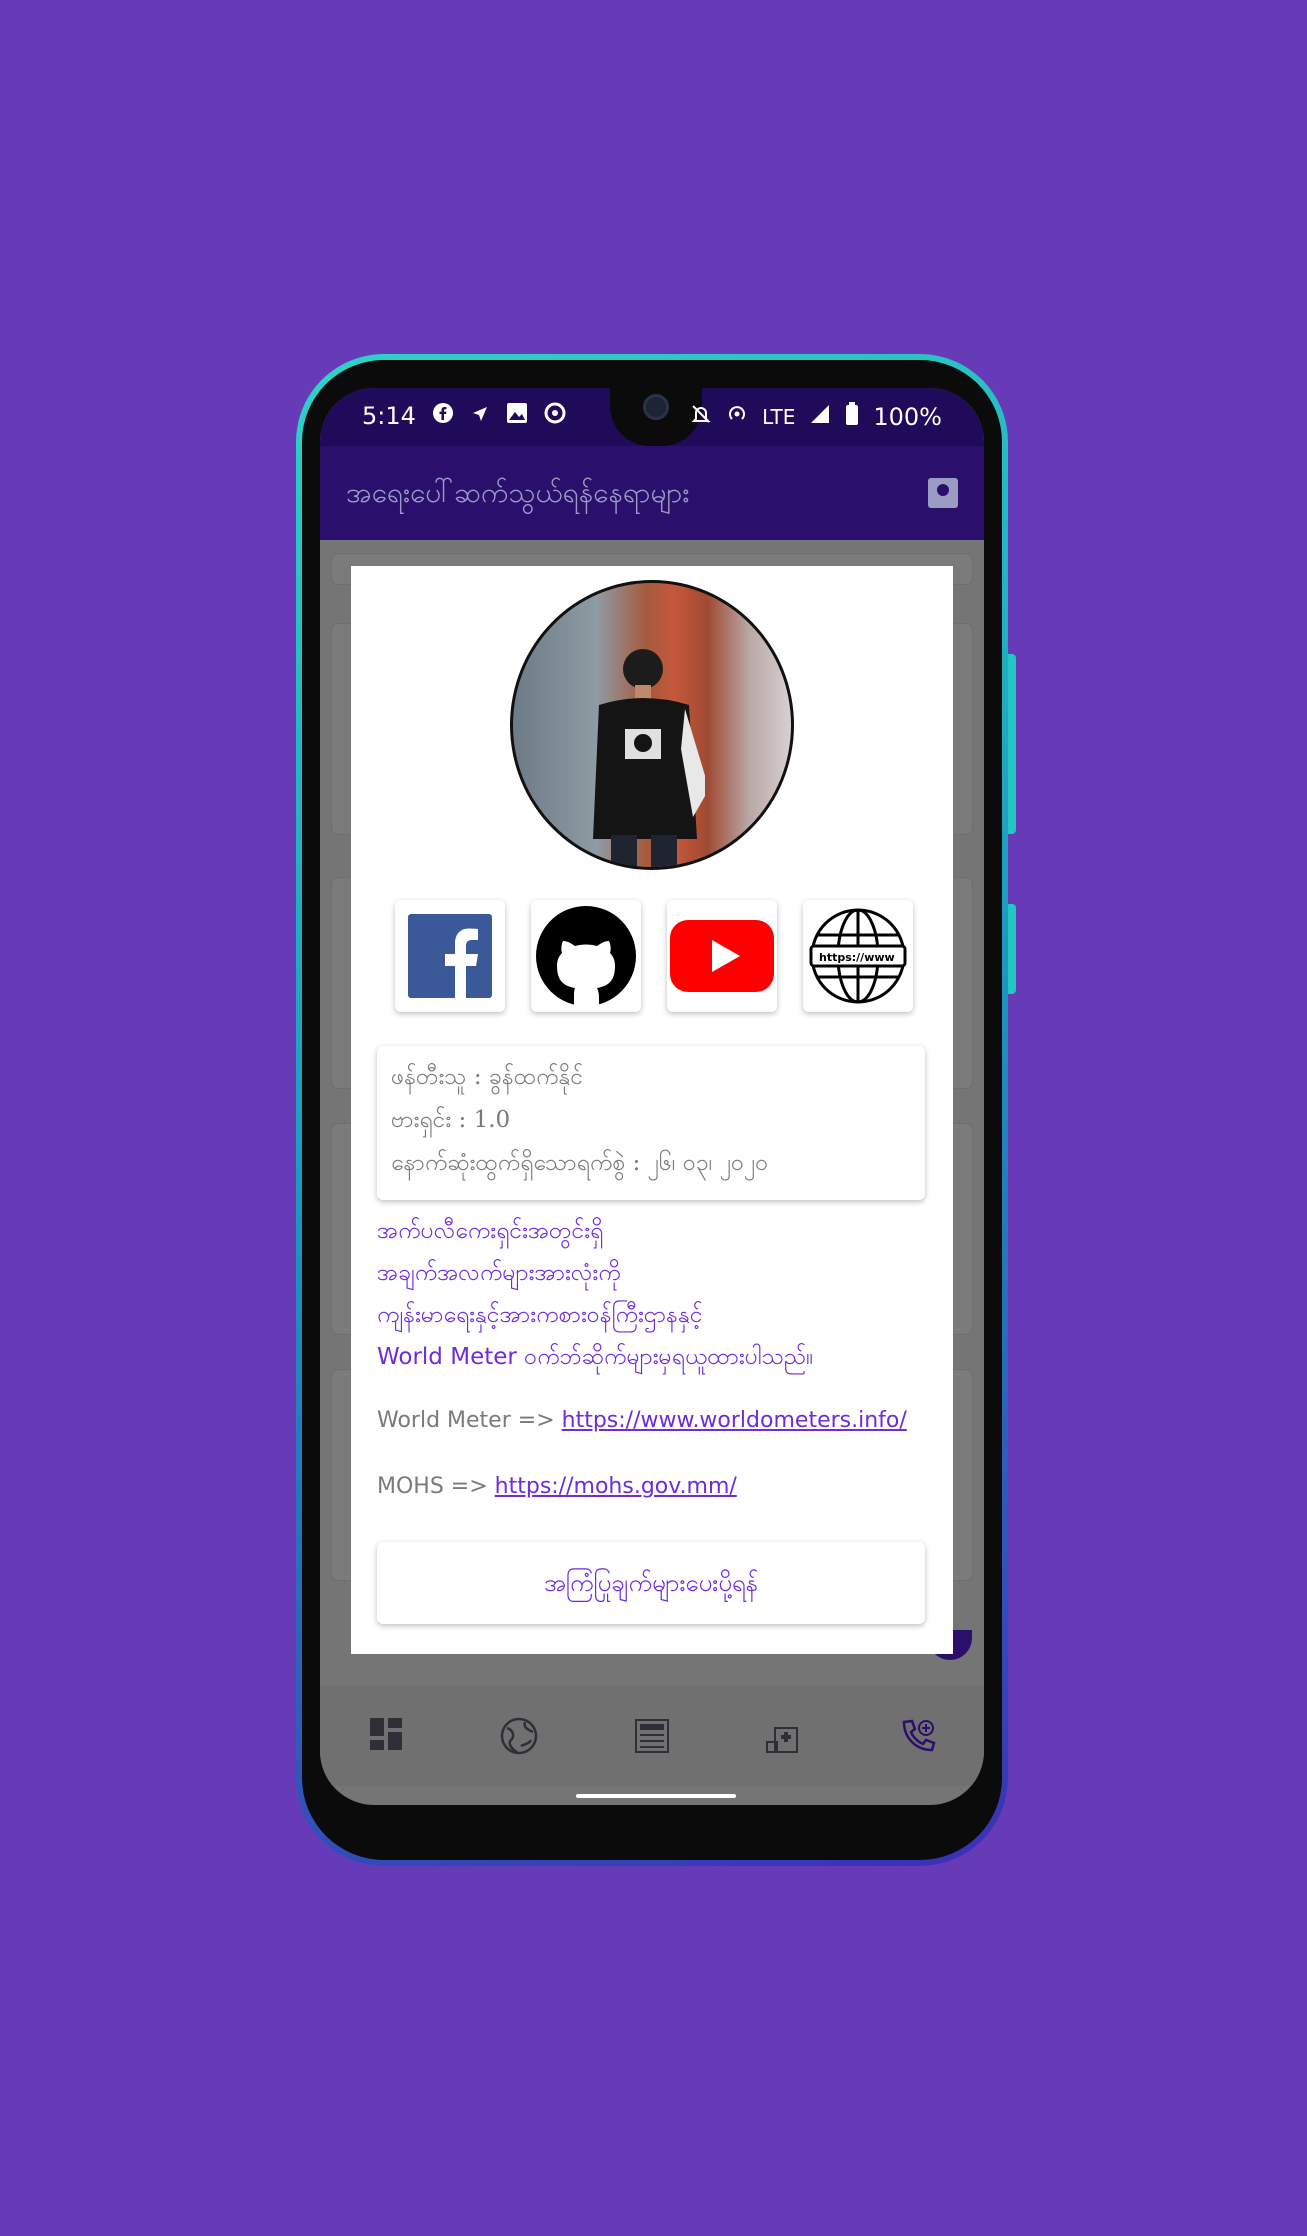  What do you see at coordinates (518, 492) in the screenshot?
I see `page-title: အရေးပေါ်ဆက်သွယ်ရန်နေရာများ` at bounding box center [518, 492].